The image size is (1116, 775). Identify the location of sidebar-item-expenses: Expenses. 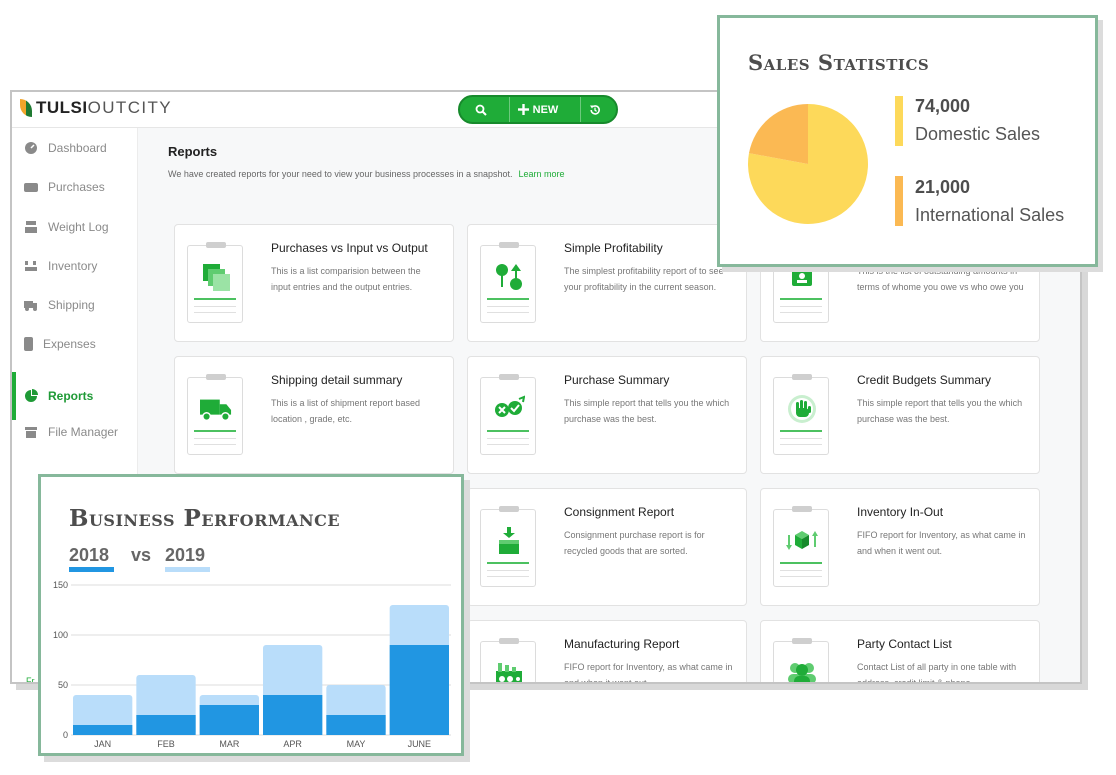
(75, 344).